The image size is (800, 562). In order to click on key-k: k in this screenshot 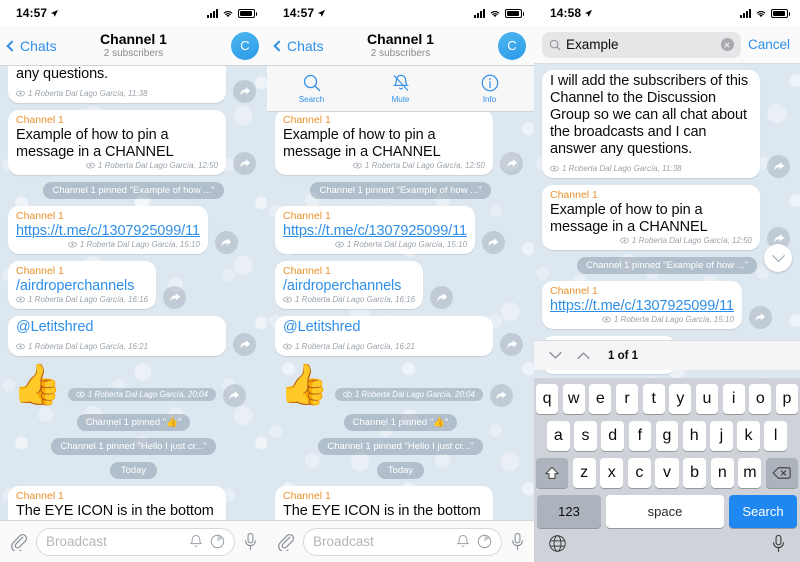, I will do `click(748, 436)`.